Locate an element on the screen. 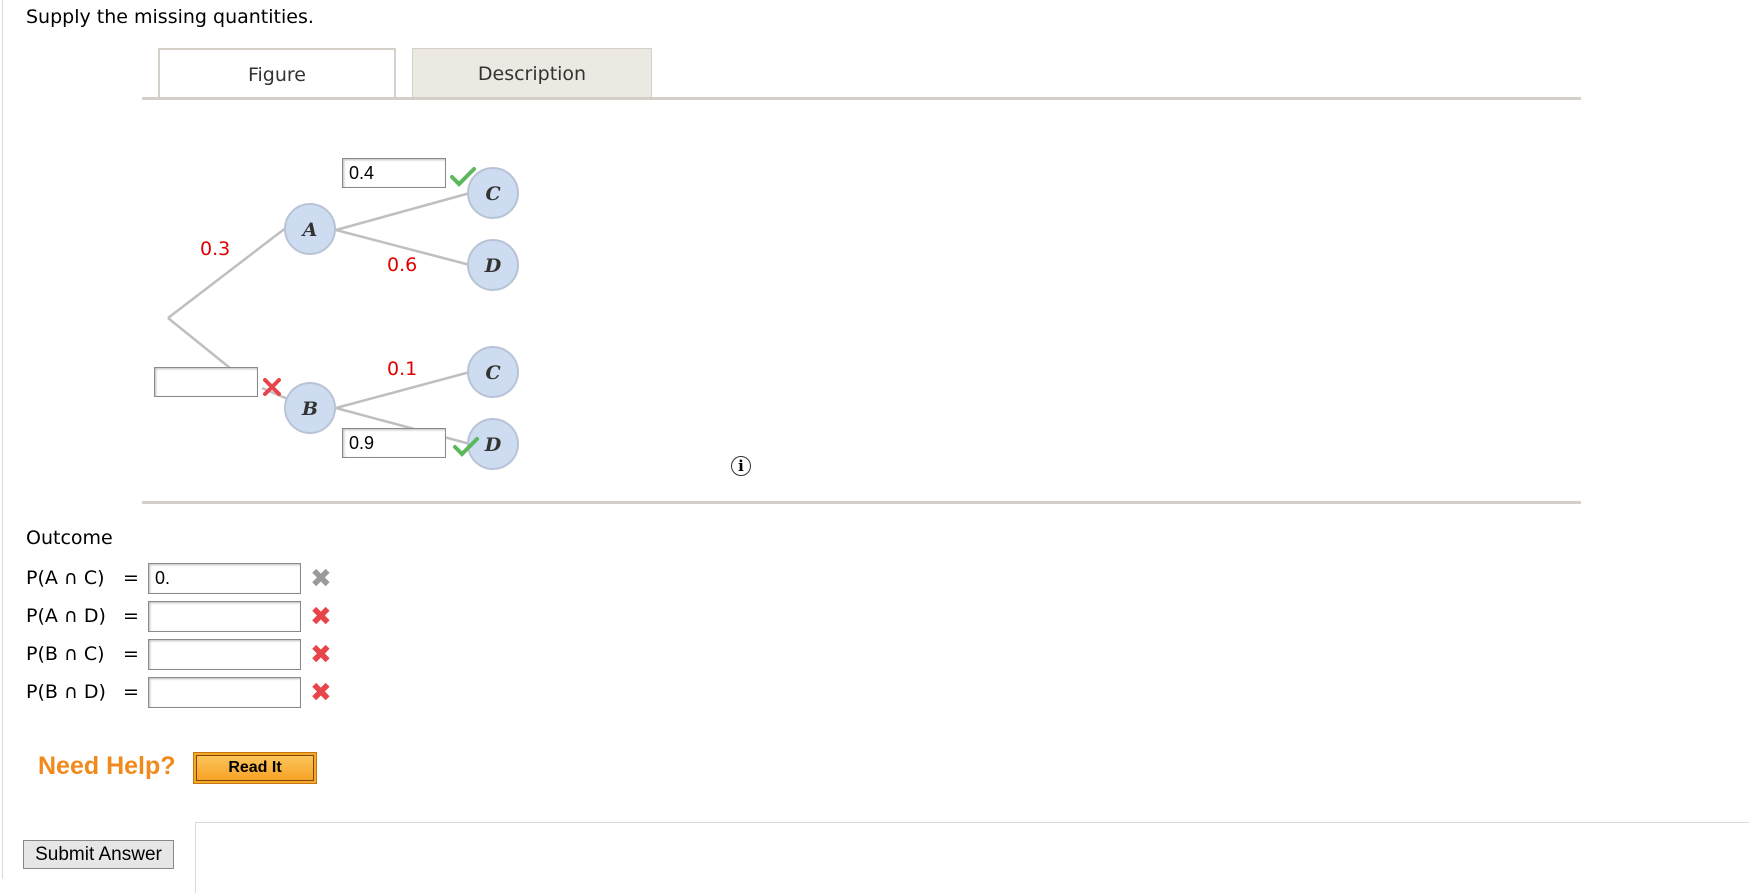 The height and width of the screenshot is (893, 1749). answer-input-b-d is located at coordinates (224, 692).